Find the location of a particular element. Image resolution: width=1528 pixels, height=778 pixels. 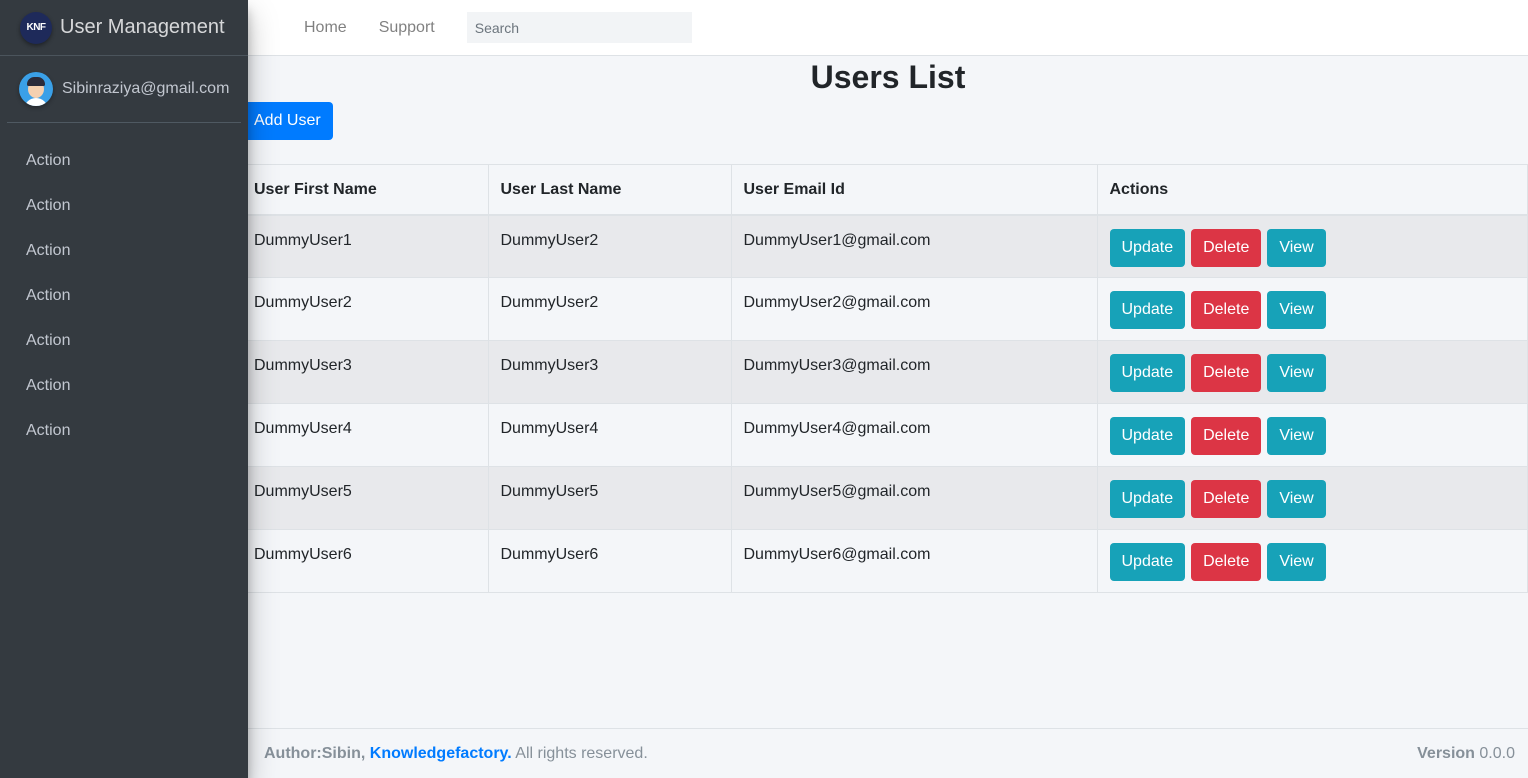

nav-support-link: Support is located at coordinates (407, 28).